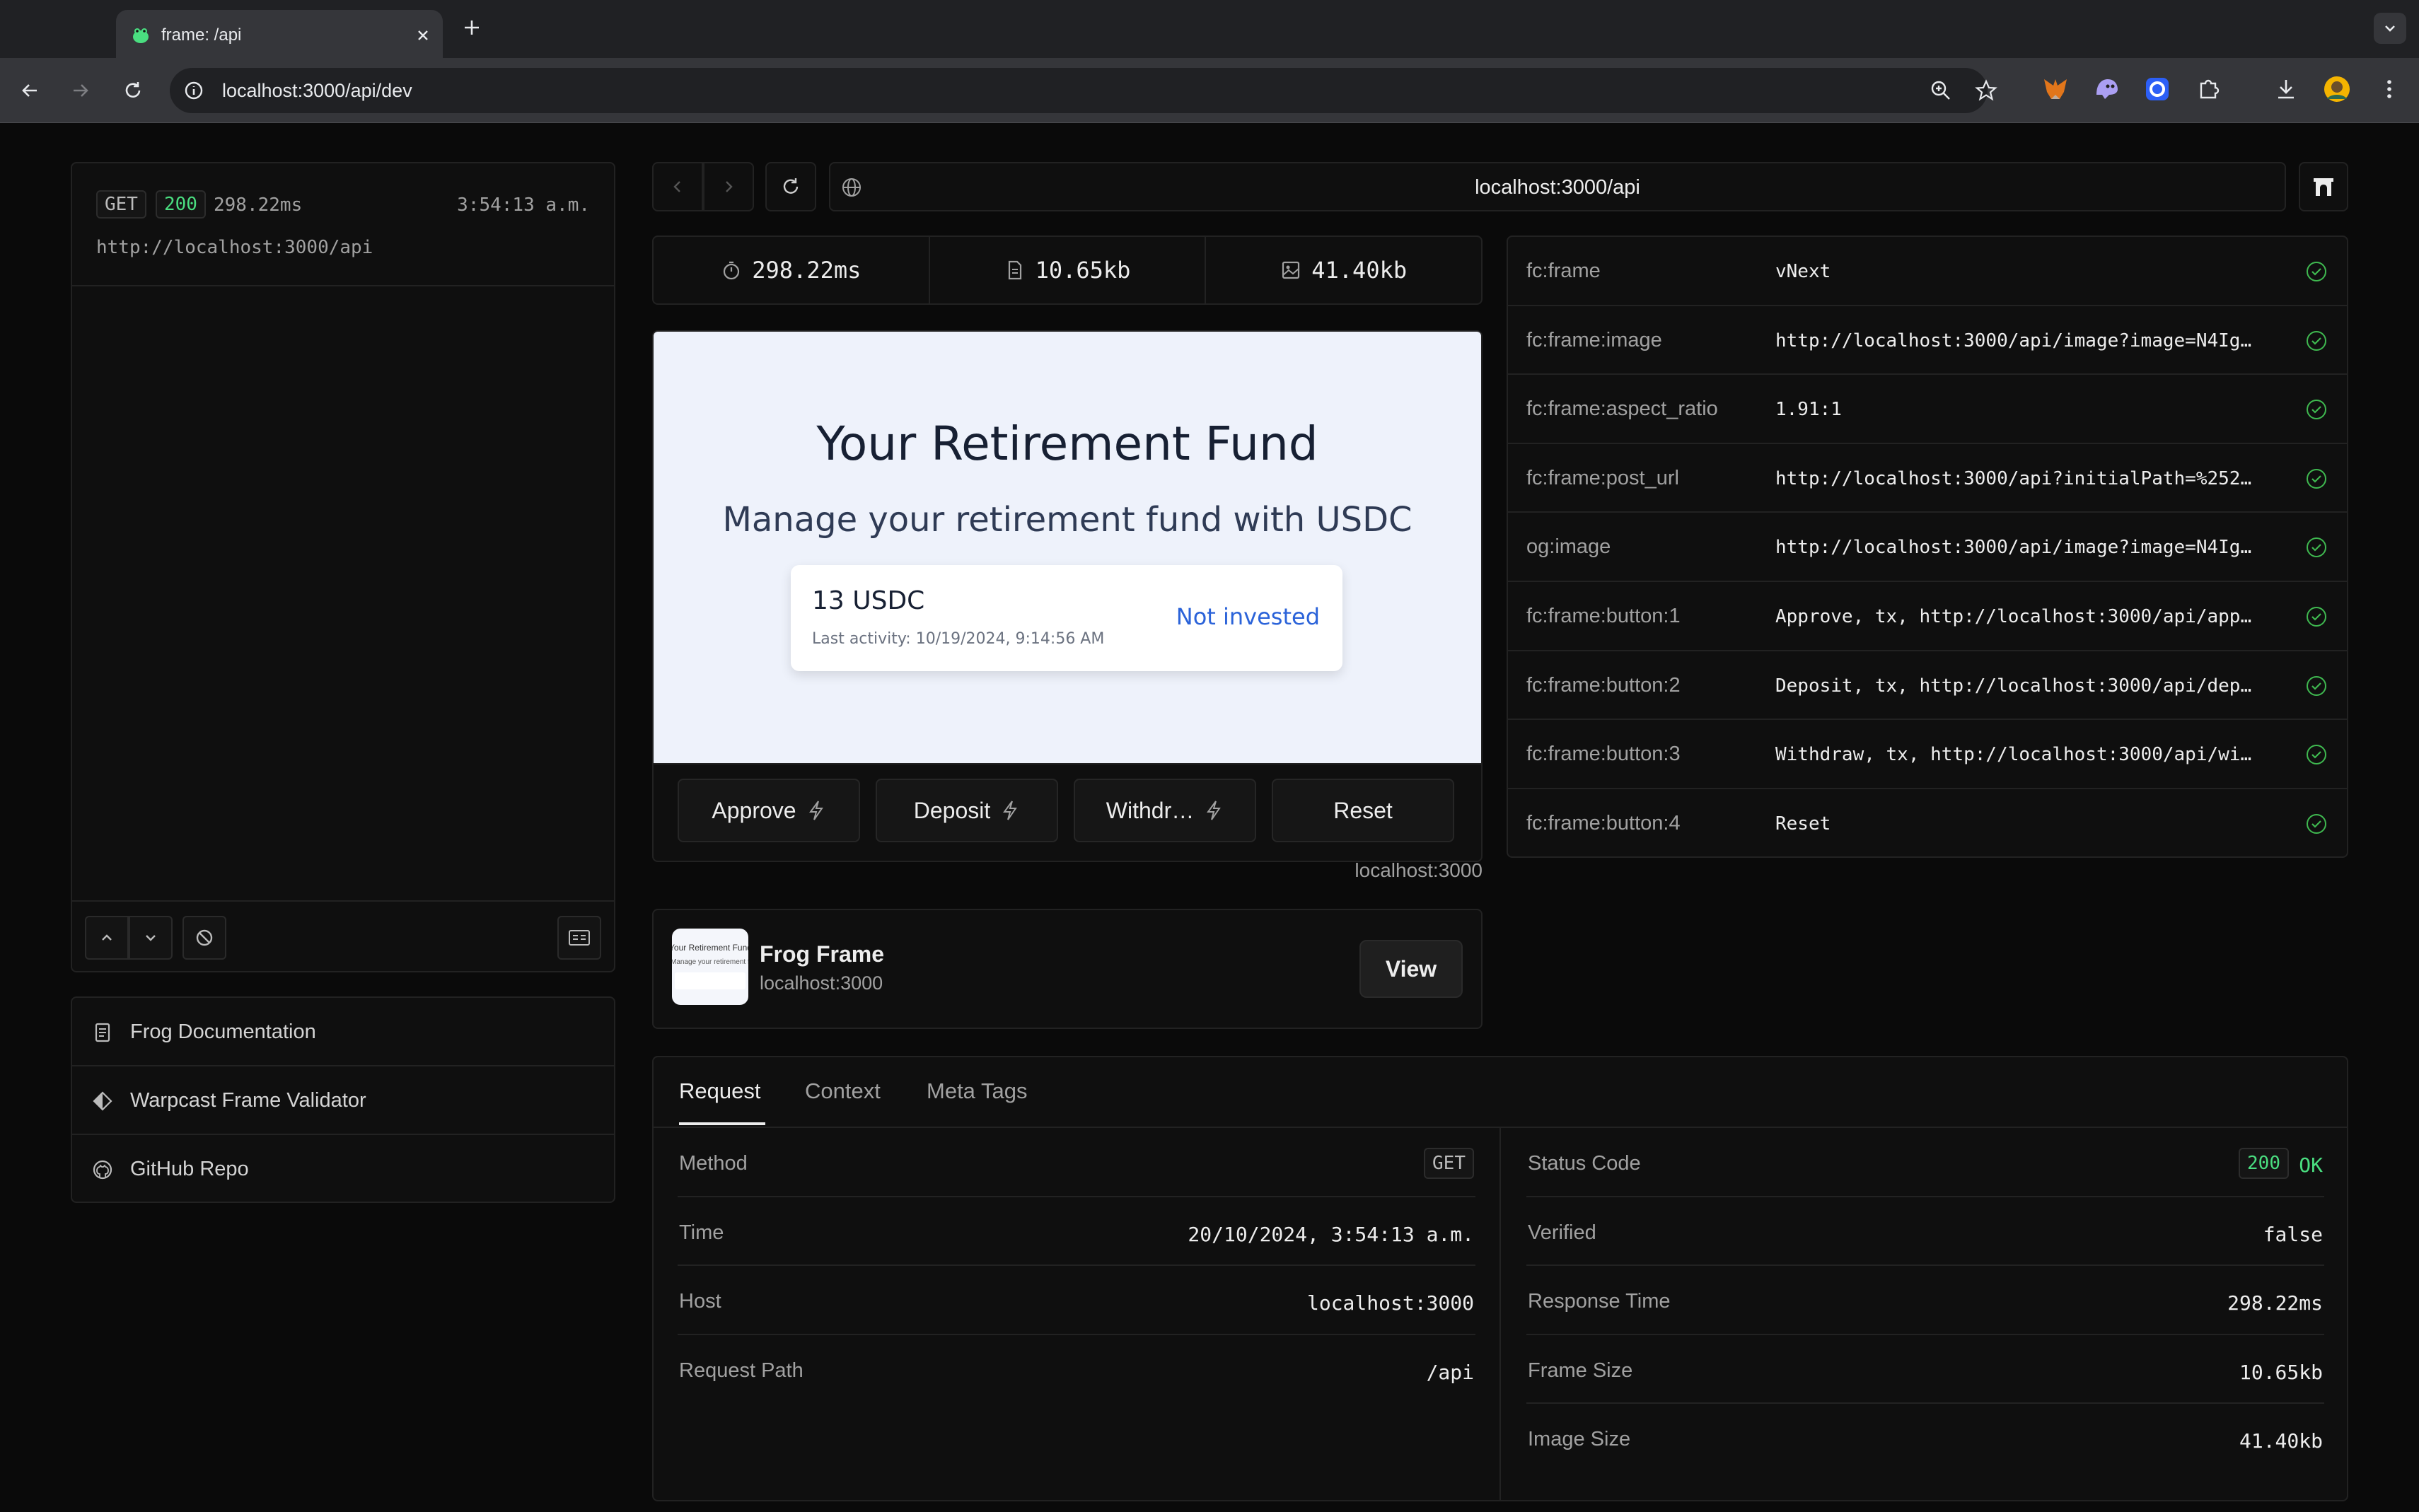 The image size is (2419, 1512). I want to click on meta-value: 1.91:1, so click(1808, 410).